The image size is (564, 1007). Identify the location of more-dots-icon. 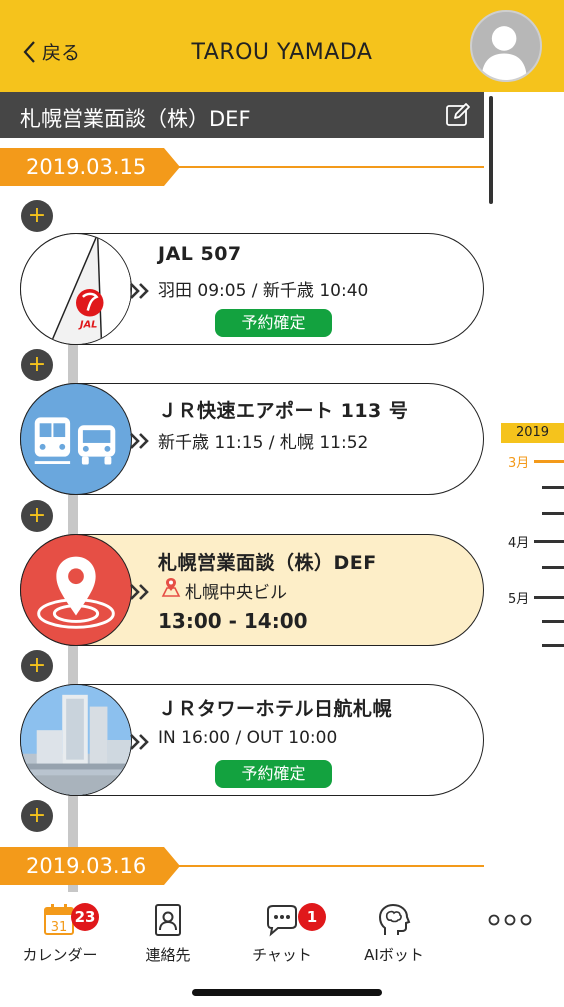
(510, 920).